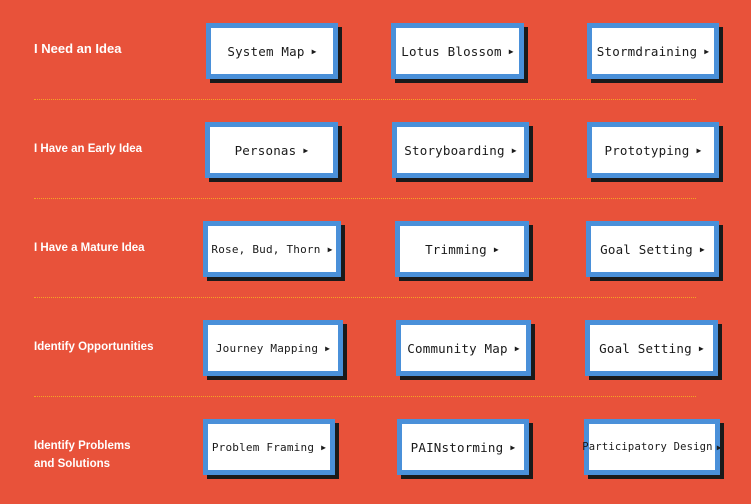 The width and height of the screenshot is (751, 504). I want to click on personas-button: Personas ▶, so click(271, 150).